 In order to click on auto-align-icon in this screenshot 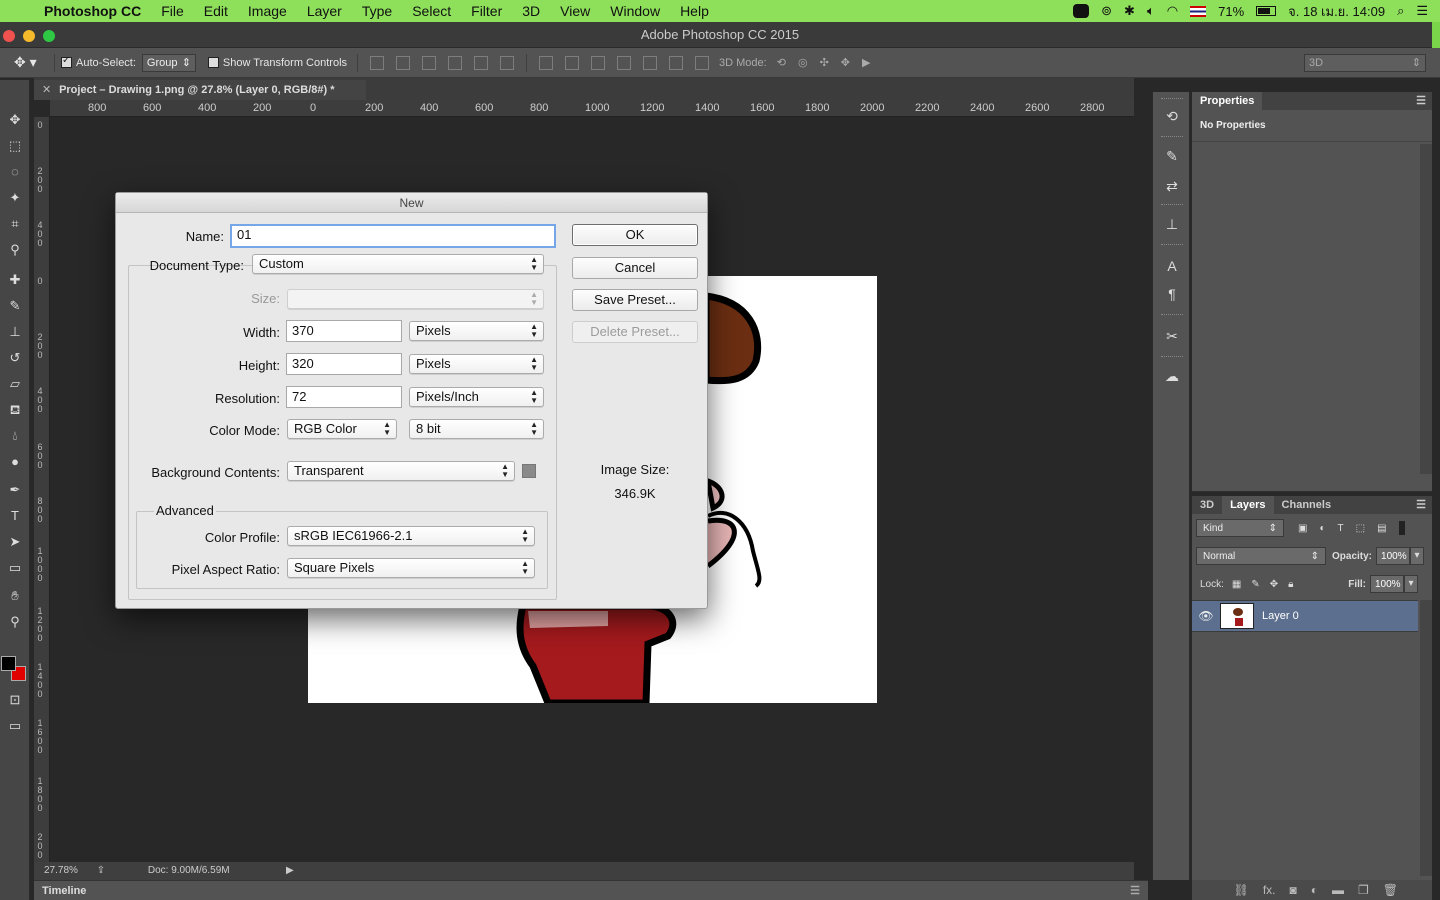, I will do `click(702, 62)`.